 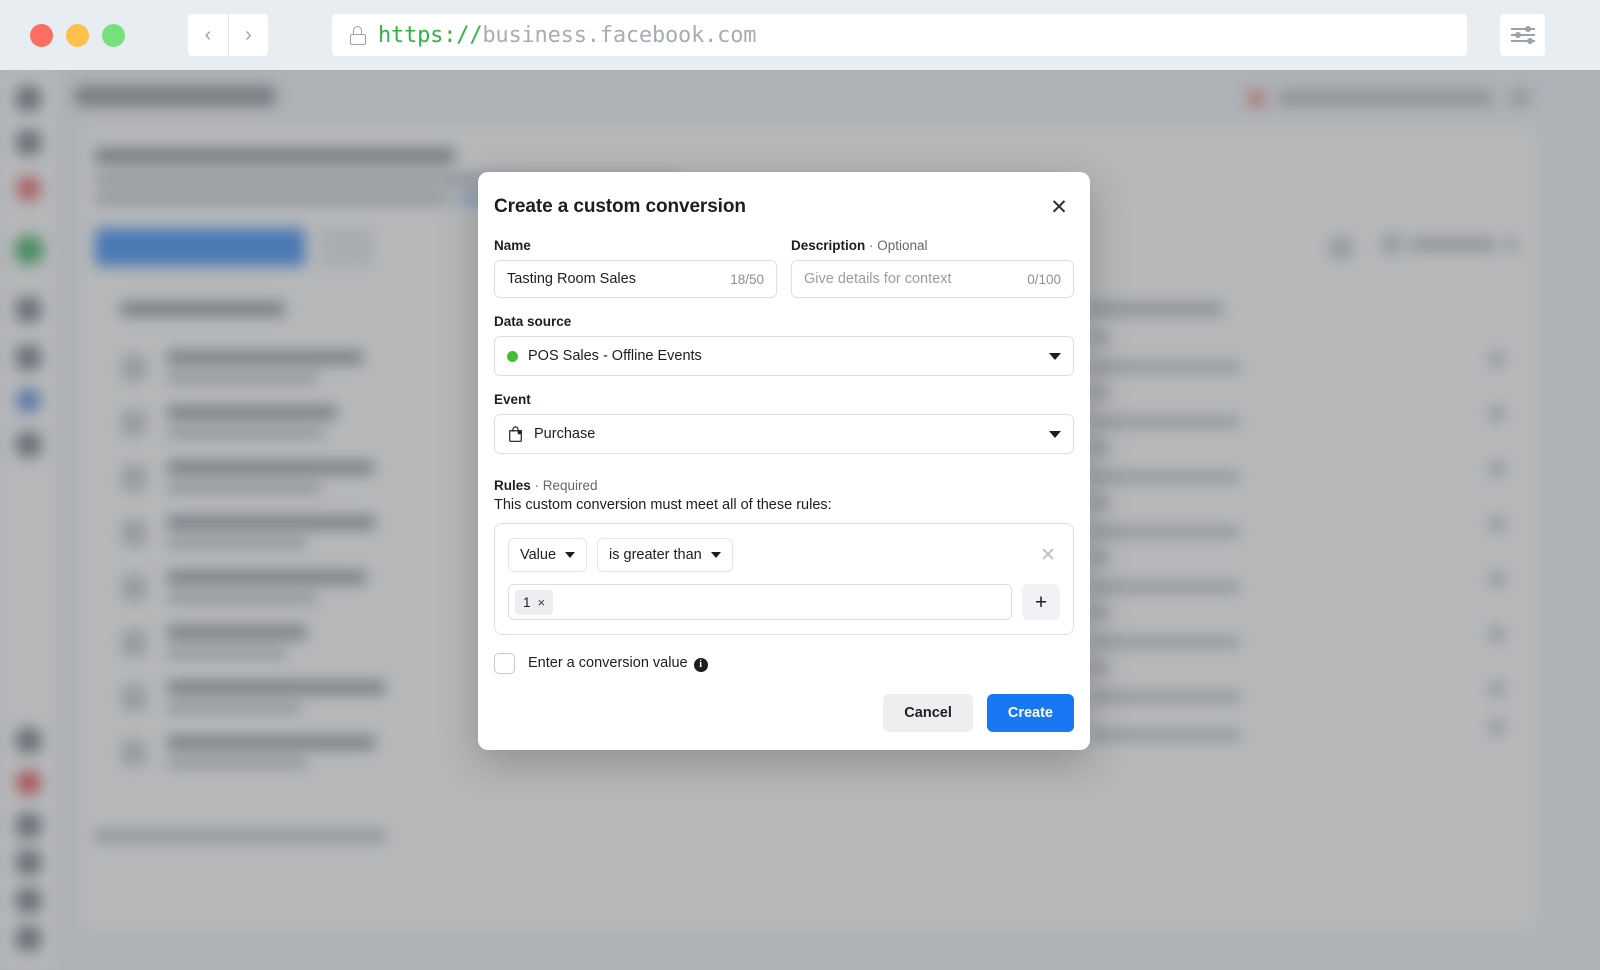 What do you see at coordinates (784, 663) in the screenshot?
I see `conversion-value-row: Enter a conversion value i` at bounding box center [784, 663].